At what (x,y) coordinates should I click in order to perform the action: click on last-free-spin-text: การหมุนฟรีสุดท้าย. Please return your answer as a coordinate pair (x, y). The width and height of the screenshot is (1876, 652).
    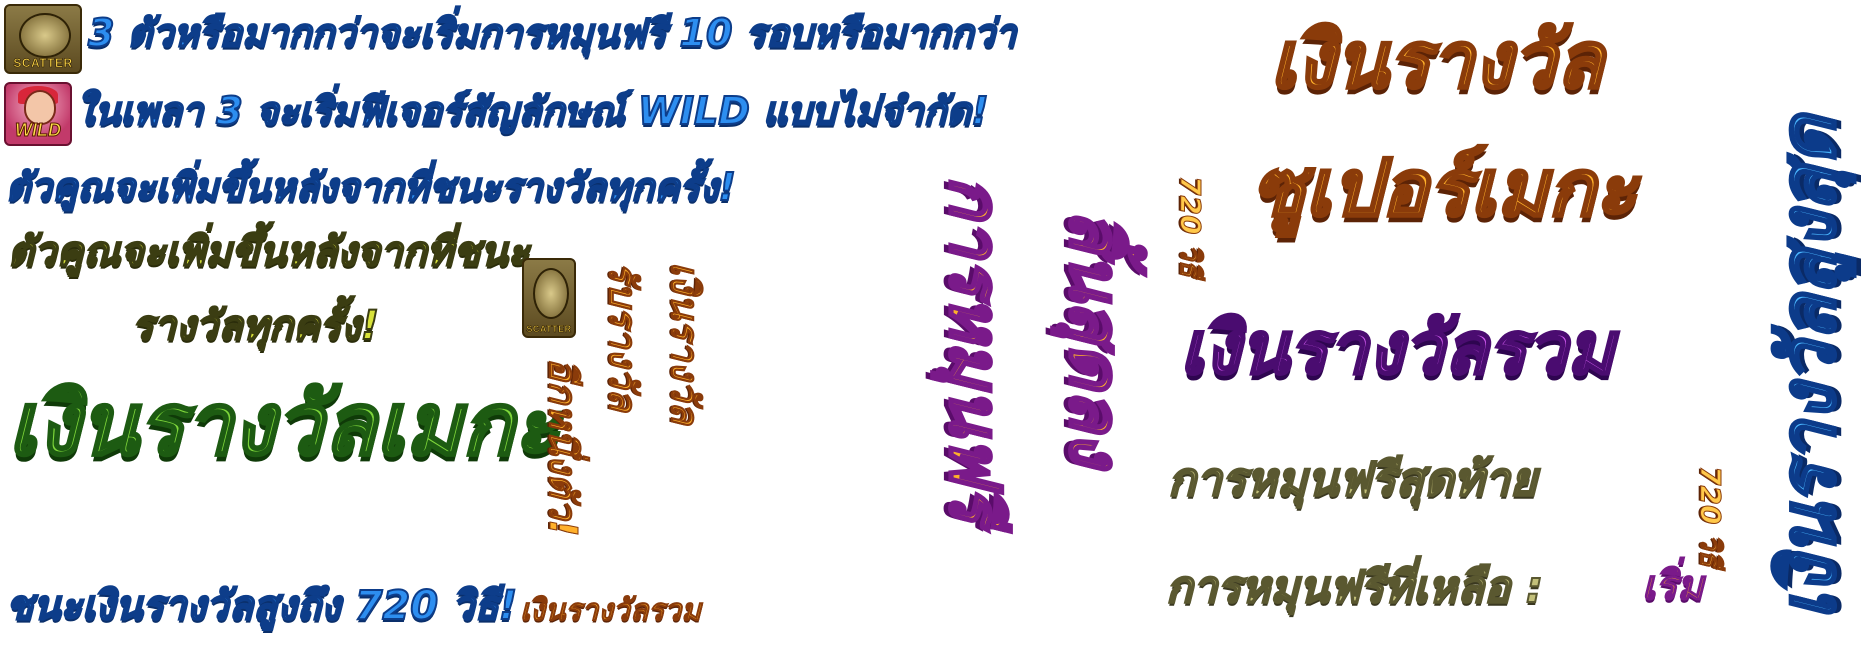
    Looking at the image, I should click on (1352, 479).